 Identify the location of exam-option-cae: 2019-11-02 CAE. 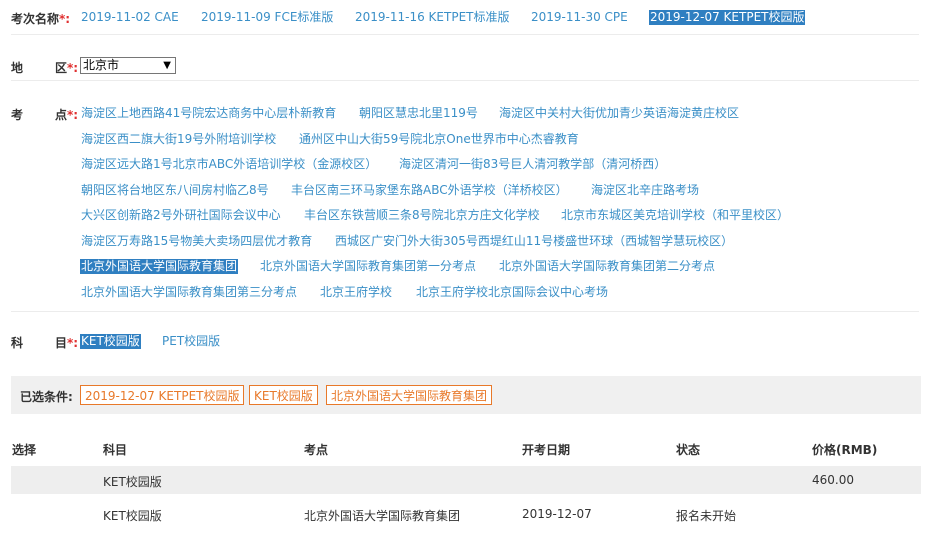
(130, 17).